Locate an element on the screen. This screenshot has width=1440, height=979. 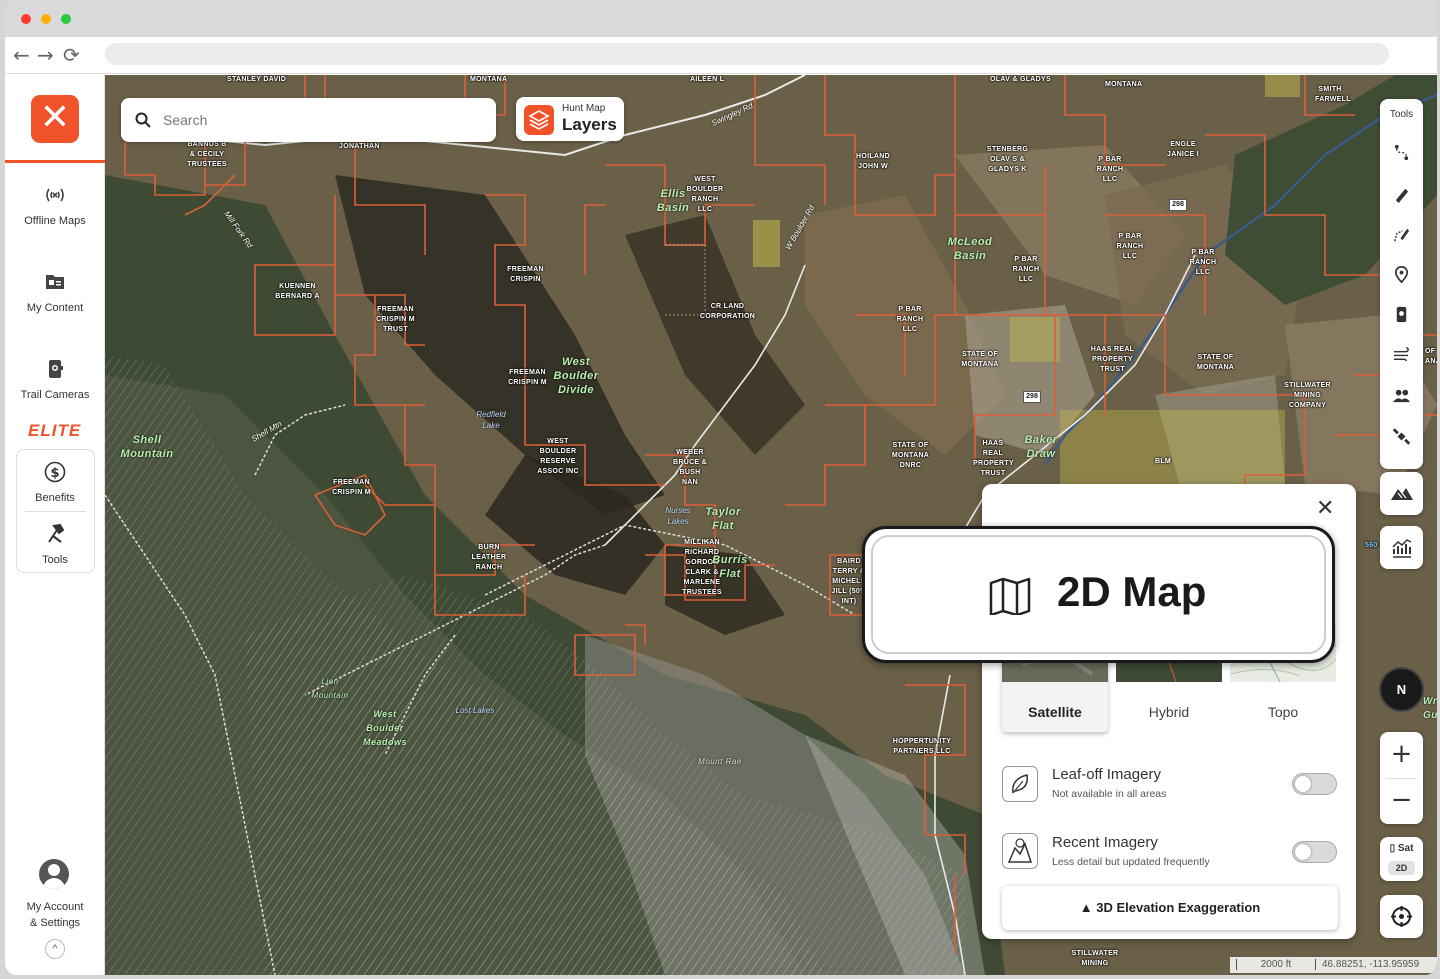
map-mode-label: 2D Map is located at coordinates (1132, 591).